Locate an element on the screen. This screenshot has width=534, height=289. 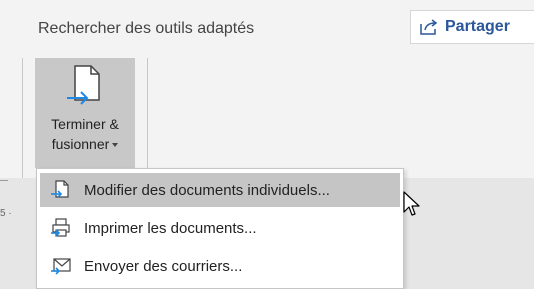
mouse-cursor-icon is located at coordinates (411, 203).